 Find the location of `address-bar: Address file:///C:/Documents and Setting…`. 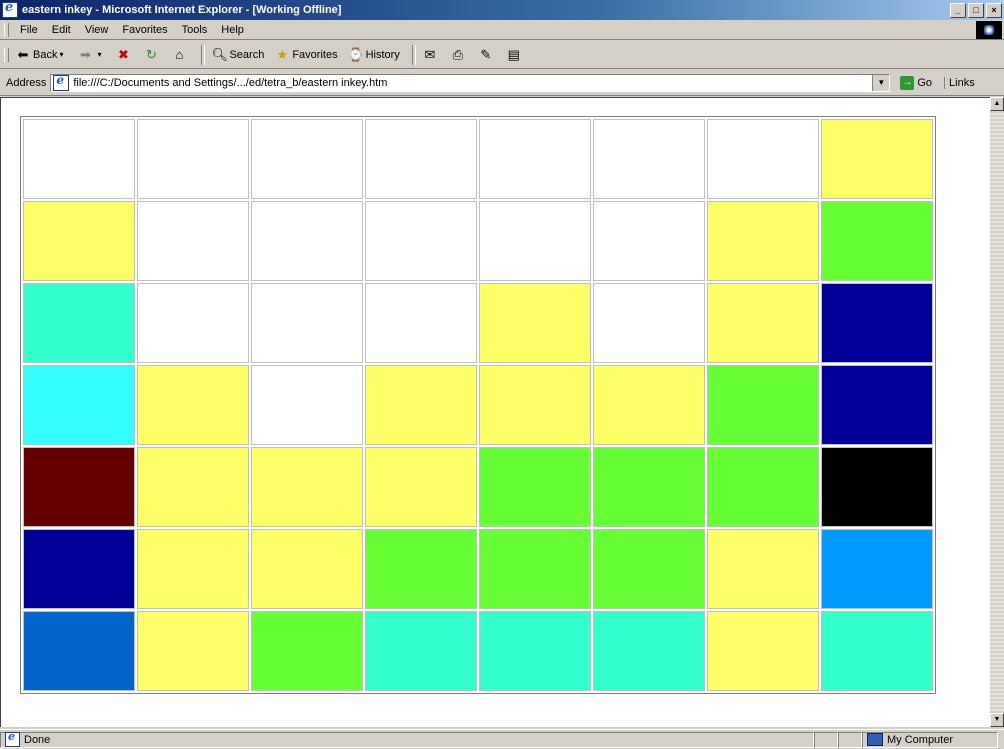

address-bar: Address file:///C:/Documents and Setting… is located at coordinates (502, 83).